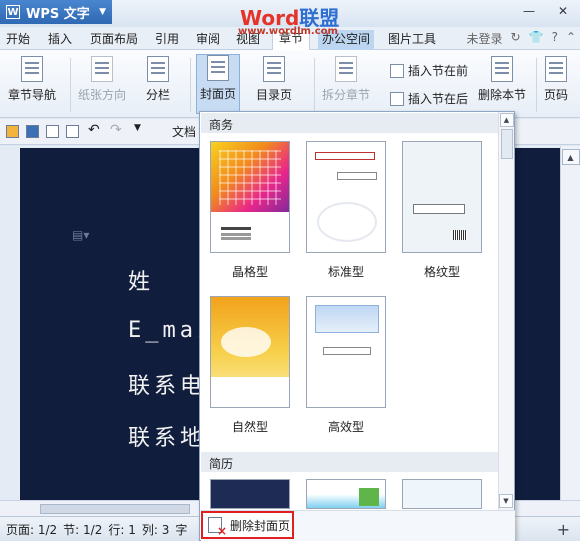 This screenshot has width=580, height=541. I want to click on document-tab: 文档, so click(184, 131).